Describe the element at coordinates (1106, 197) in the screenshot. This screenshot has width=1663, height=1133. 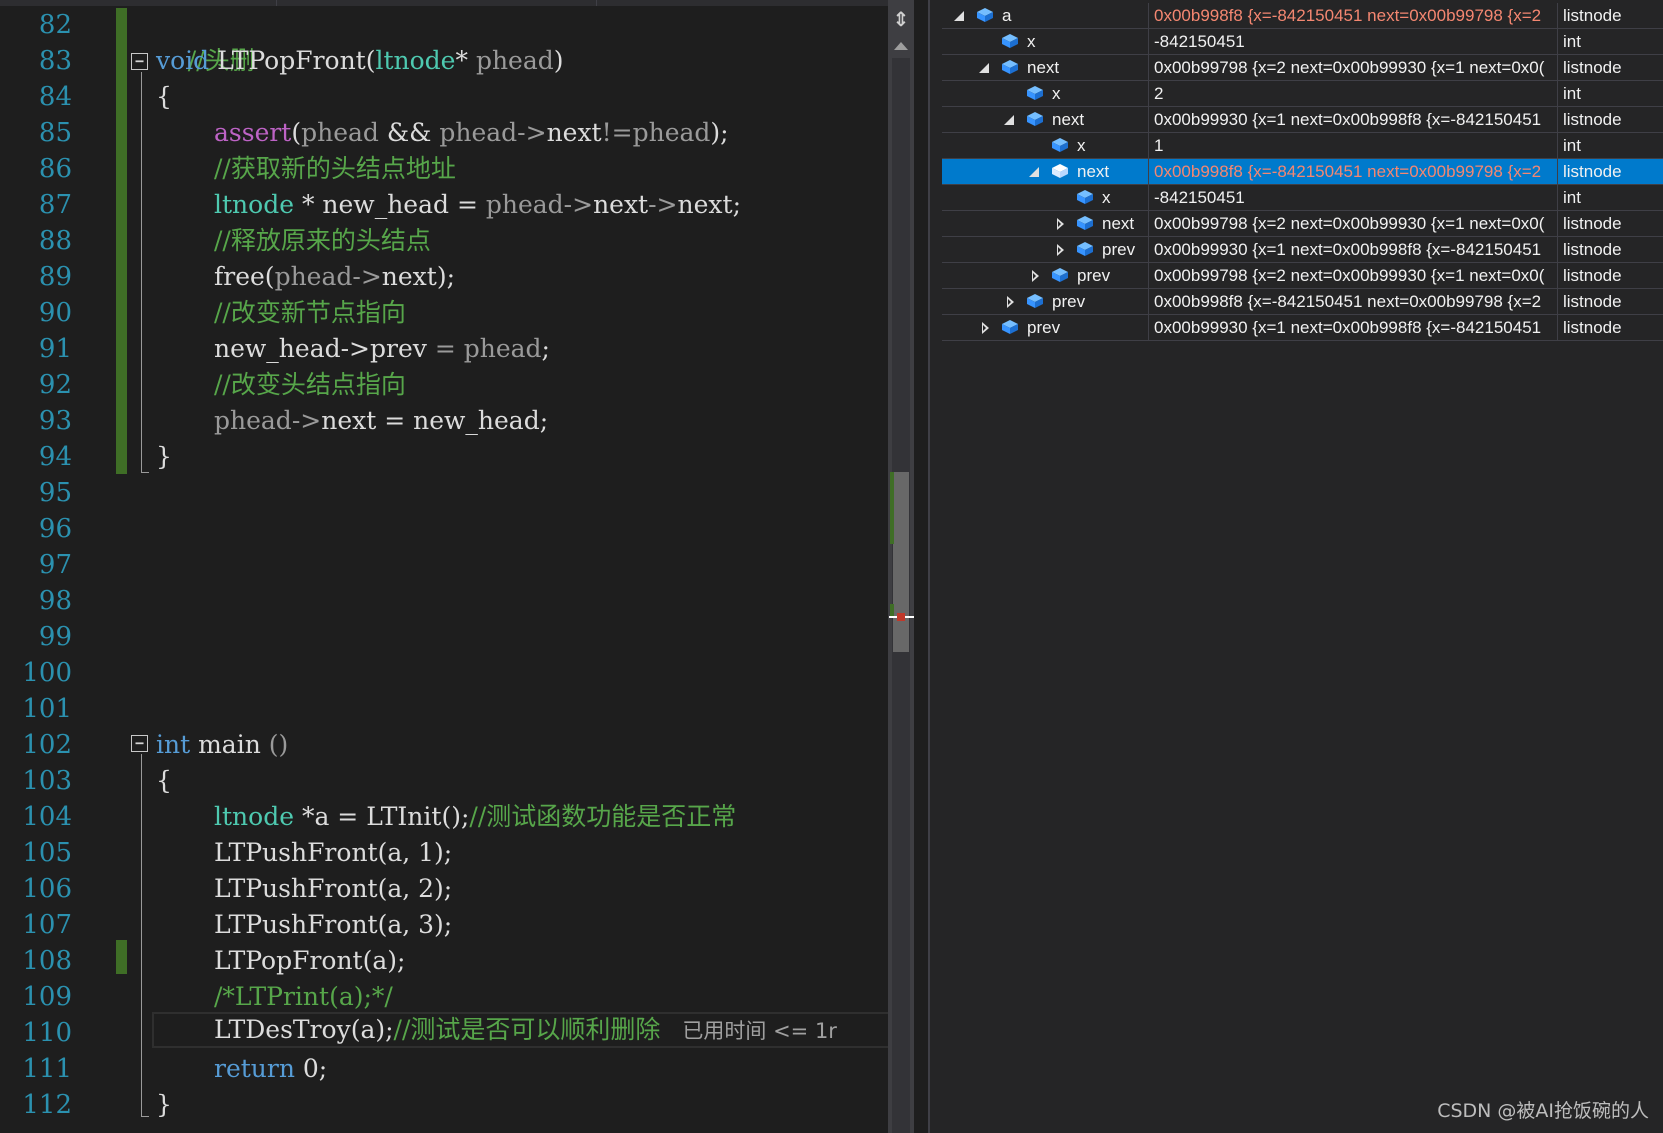
I see `watch-variable-name: x` at that location.